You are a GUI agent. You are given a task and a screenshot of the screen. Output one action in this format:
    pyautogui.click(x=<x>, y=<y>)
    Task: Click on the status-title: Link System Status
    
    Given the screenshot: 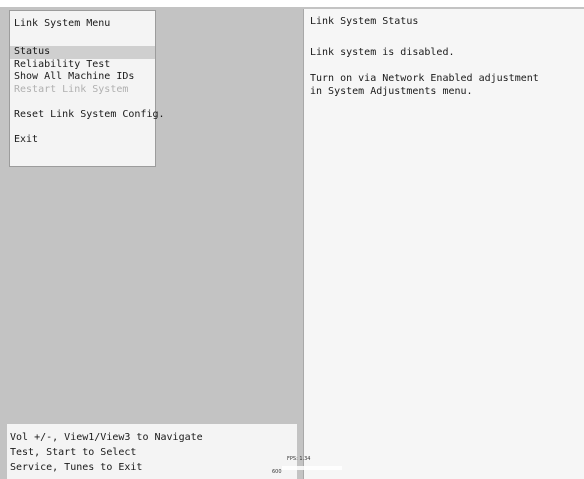 What is the action you would take?
    pyautogui.click(x=364, y=21)
    